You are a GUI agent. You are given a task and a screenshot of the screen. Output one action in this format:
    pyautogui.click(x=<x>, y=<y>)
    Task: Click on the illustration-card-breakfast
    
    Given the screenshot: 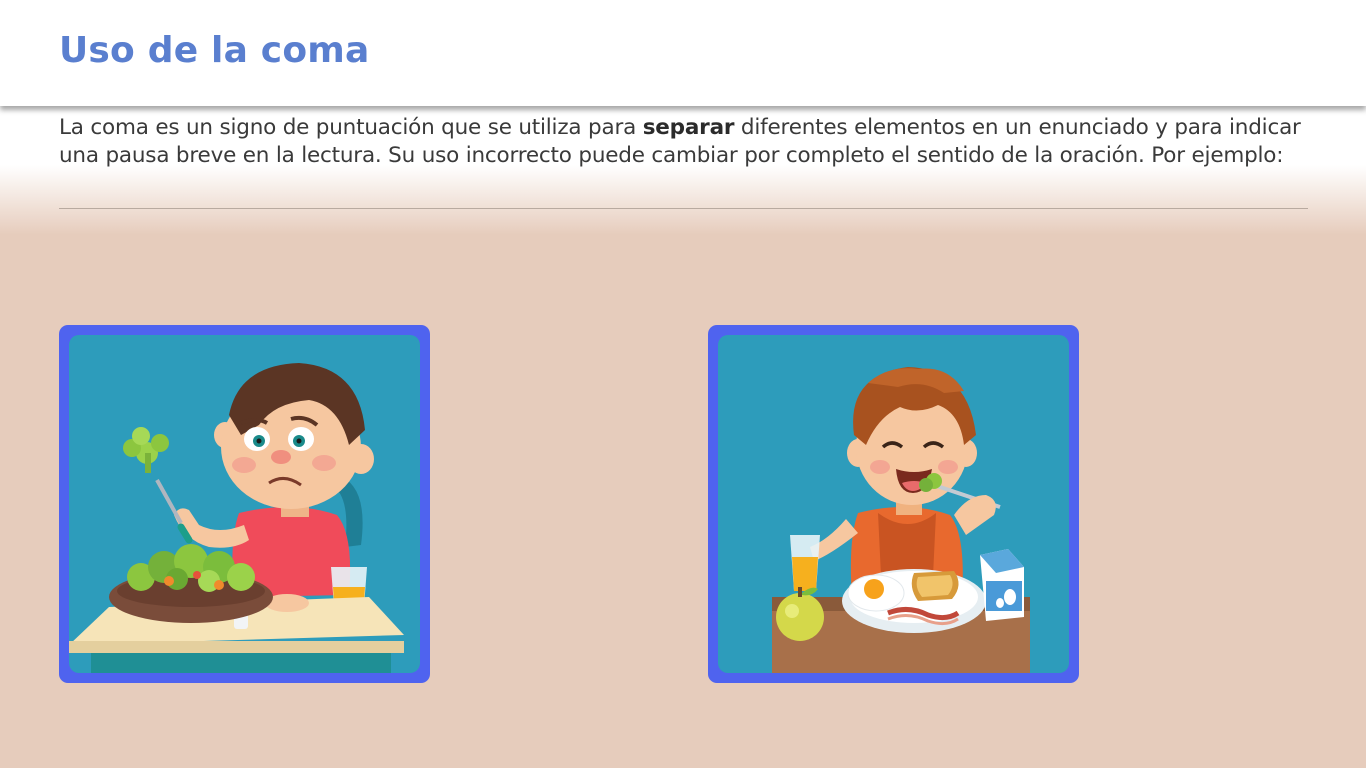 What is the action you would take?
    pyautogui.click(x=893, y=504)
    